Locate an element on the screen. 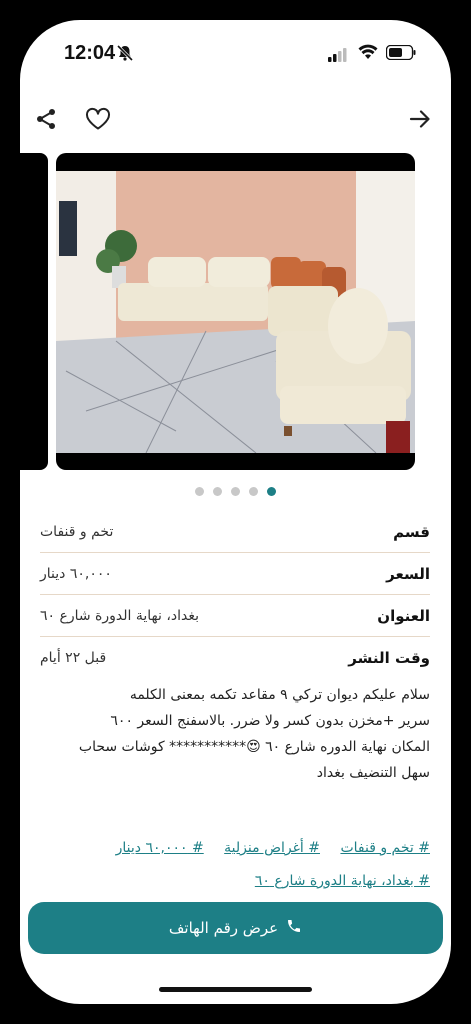  share-icon is located at coordinates (46, 121).